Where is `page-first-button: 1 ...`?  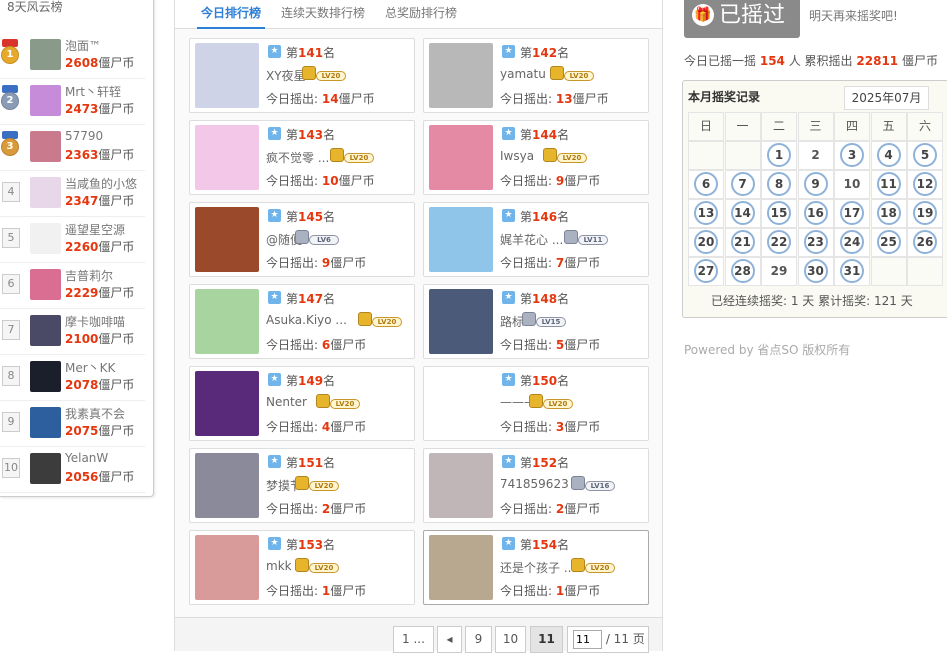 page-first-button: 1 ... is located at coordinates (413, 639).